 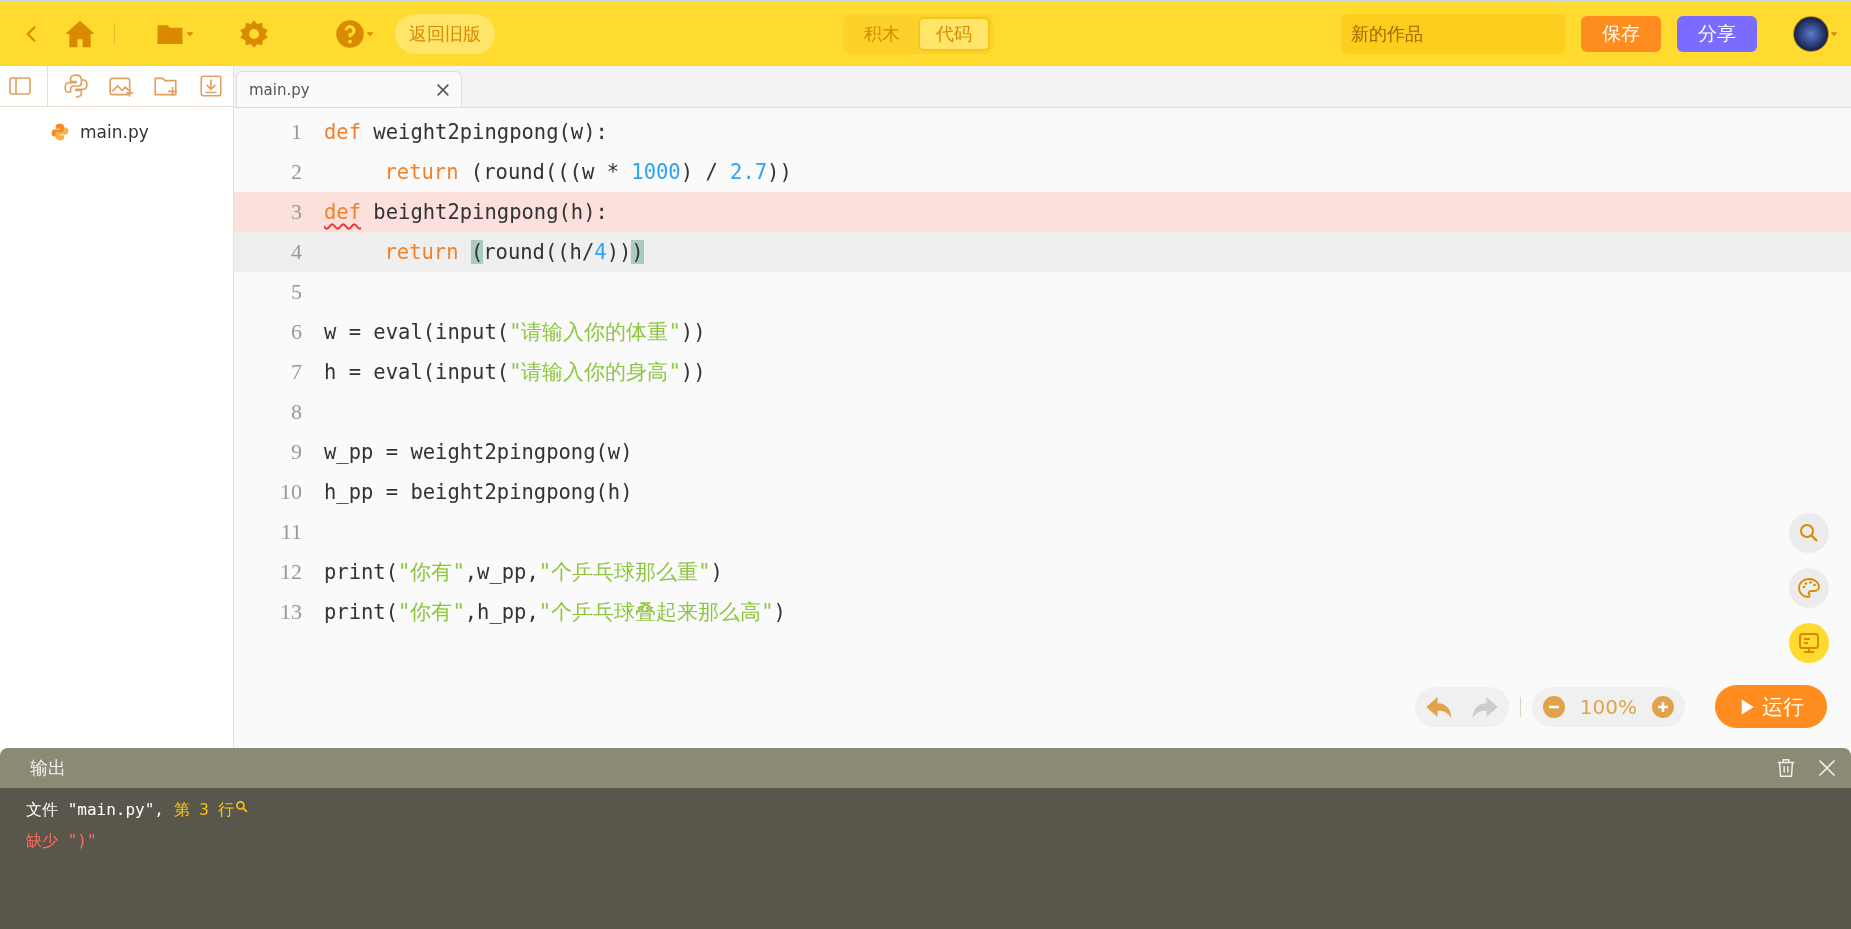 What do you see at coordinates (558, 172) in the screenshot?
I see `code-line: return (round(((w * 1000) / 2.7))` at bounding box center [558, 172].